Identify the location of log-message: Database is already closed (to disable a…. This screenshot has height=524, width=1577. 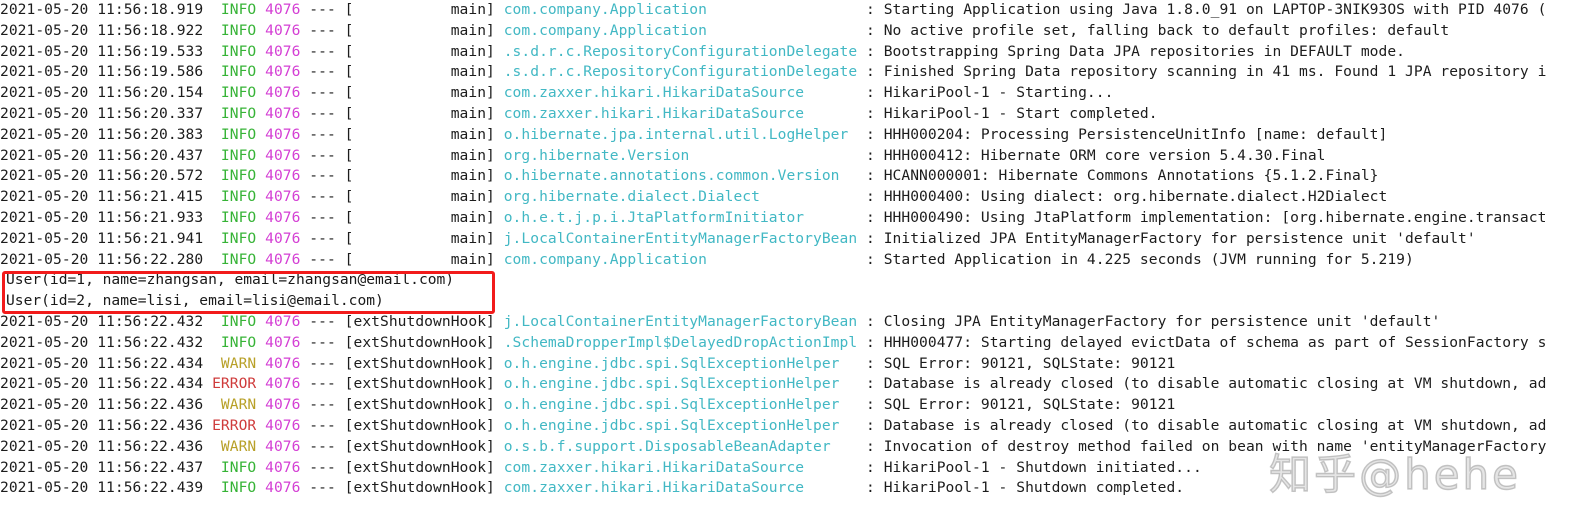
(1215, 425).